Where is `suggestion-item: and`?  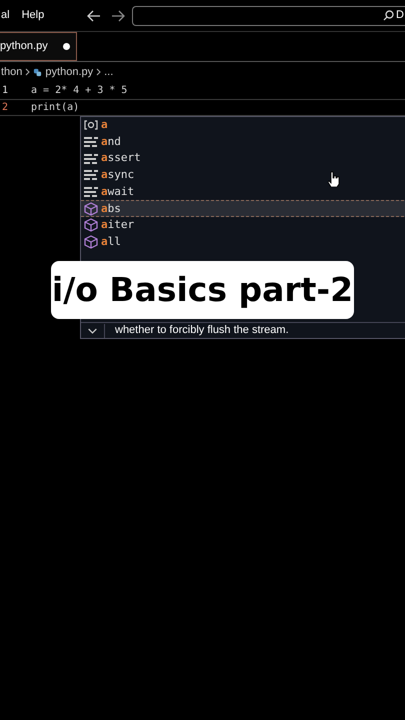 suggestion-item: and is located at coordinates (243, 142).